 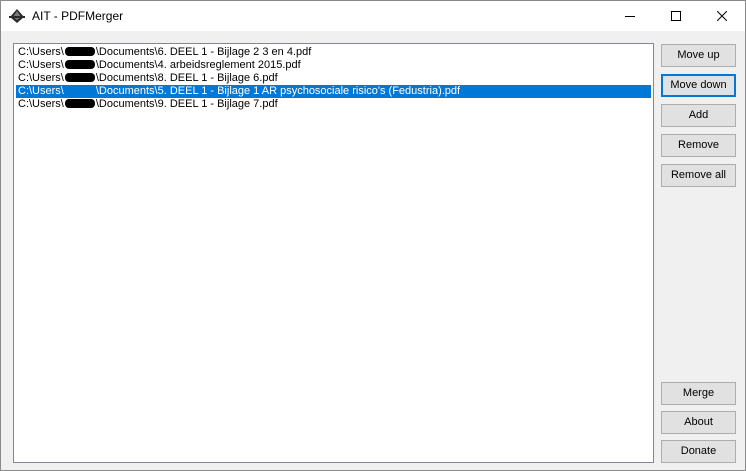 I want to click on move-down-button: Move down, so click(x=698, y=85).